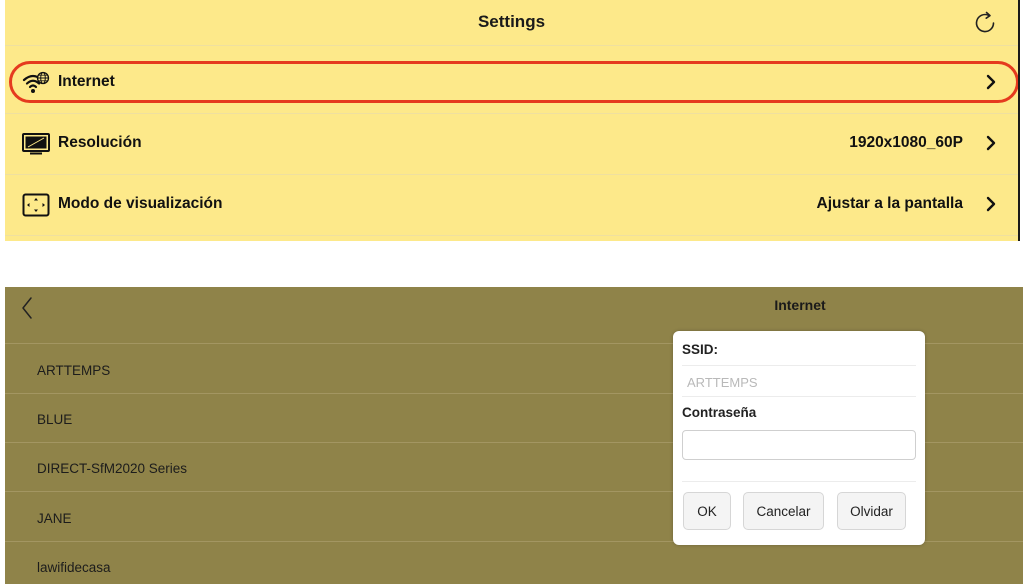  Describe the element at coordinates (140, 203) in the screenshot. I see `settings-row-label: Modo de visualización` at that location.